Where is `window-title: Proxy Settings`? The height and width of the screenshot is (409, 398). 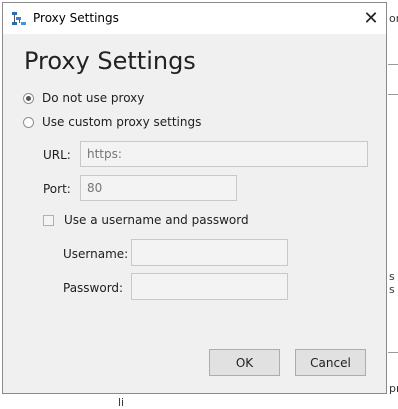
window-title: Proxy Settings is located at coordinates (76, 18).